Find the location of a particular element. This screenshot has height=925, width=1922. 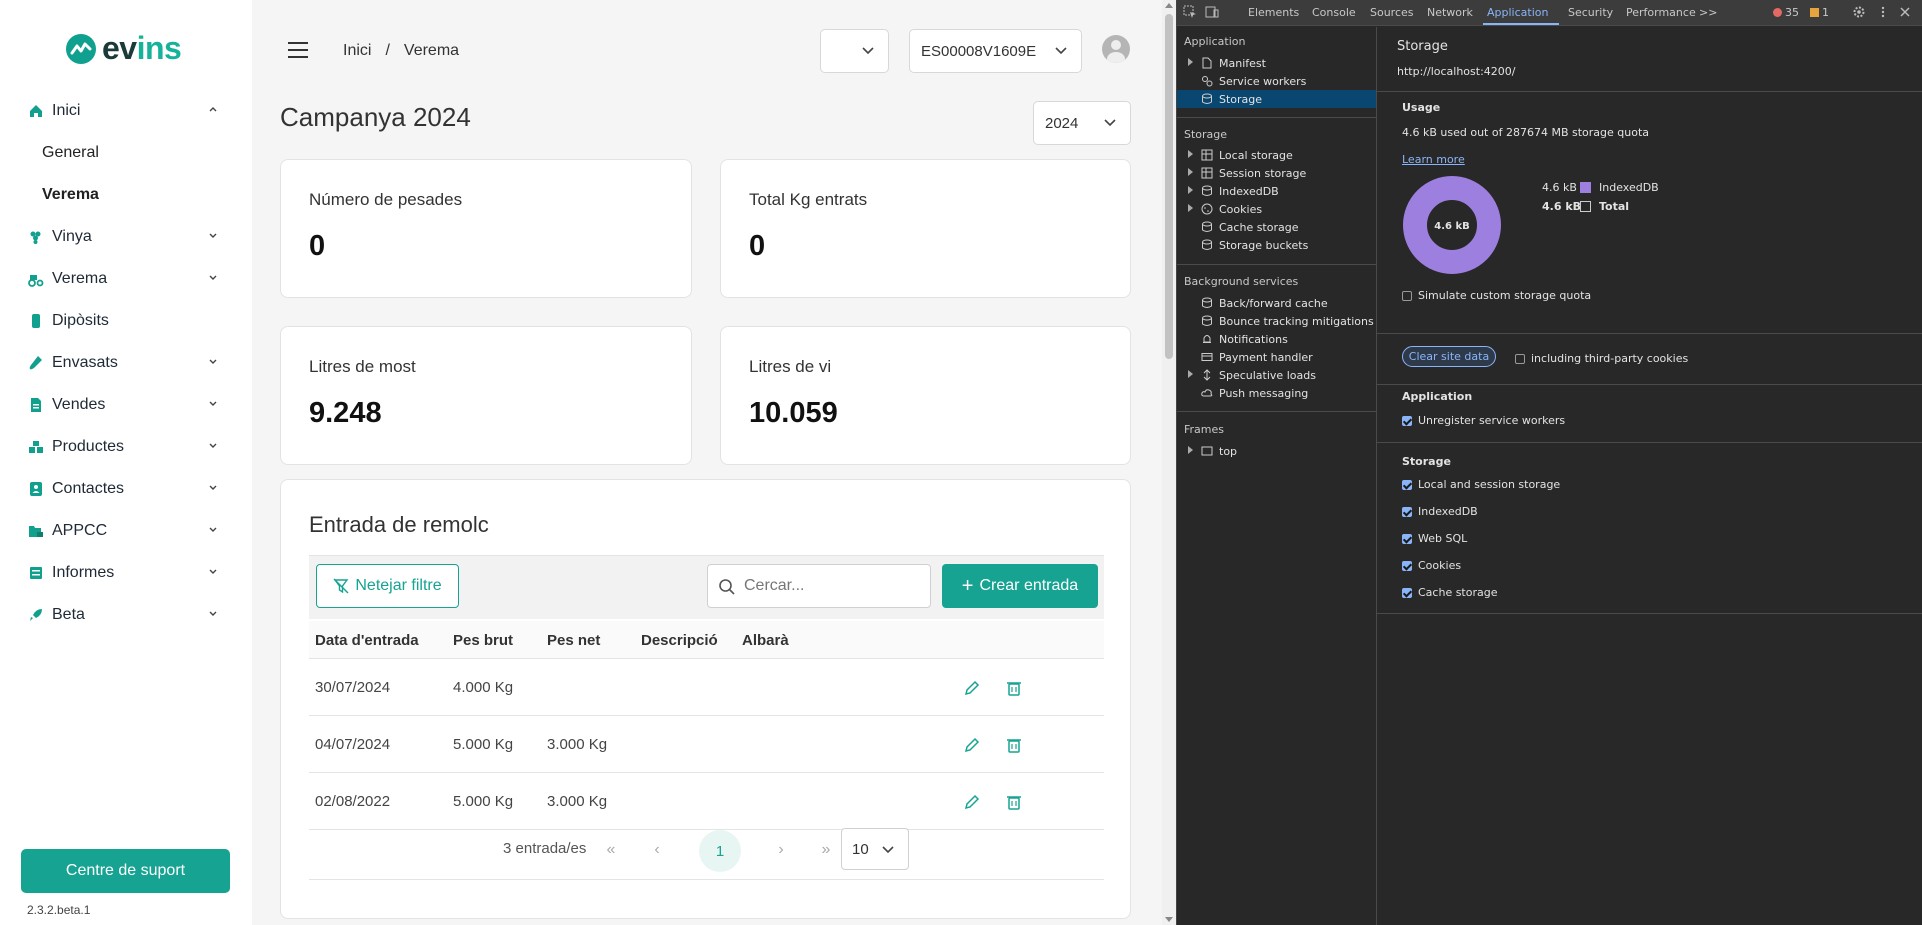

clear-site-data-button: Clear site data is located at coordinates (1449, 356).